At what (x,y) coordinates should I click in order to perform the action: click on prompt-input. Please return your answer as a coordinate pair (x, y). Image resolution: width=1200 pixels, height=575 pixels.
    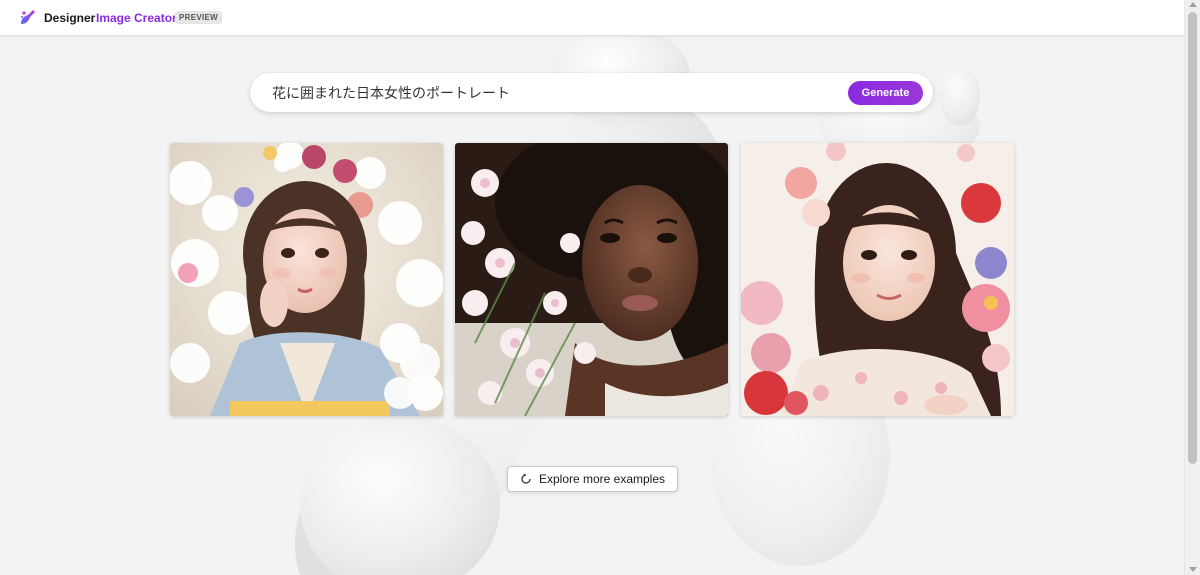
    Looking at the image, I should click on (557, 93).